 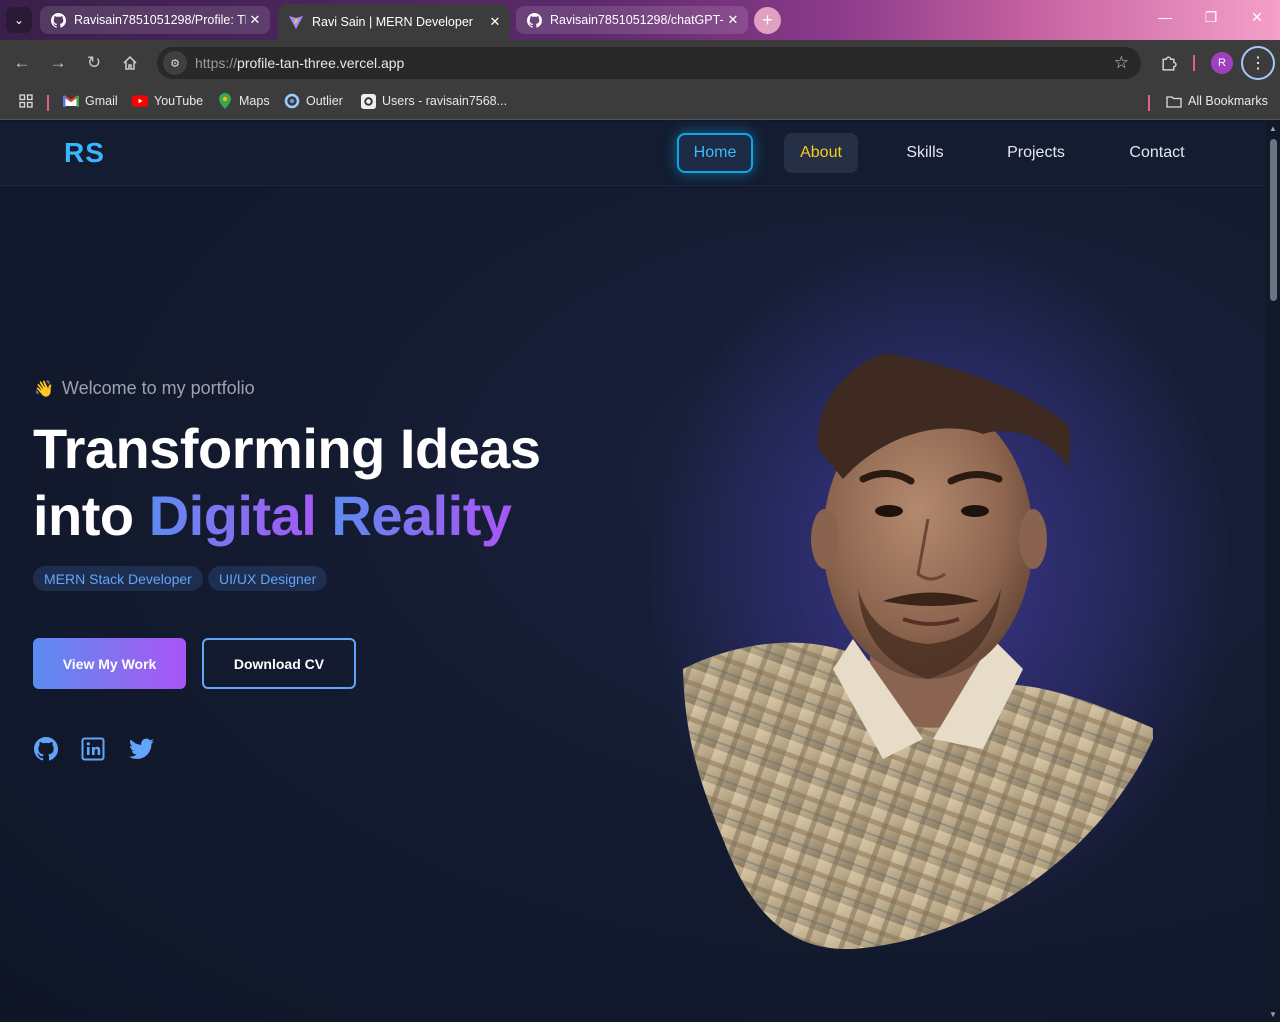 What do you see at coordinates (292, 101) in the screenshot?
I see `outlier-icon` at bounding box center [292, 101].